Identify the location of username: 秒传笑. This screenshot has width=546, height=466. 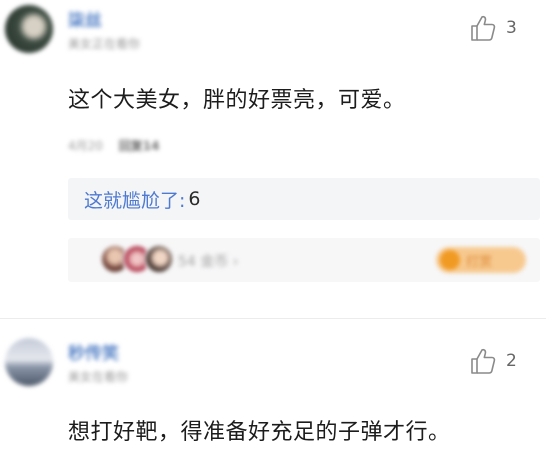
(93, 351).